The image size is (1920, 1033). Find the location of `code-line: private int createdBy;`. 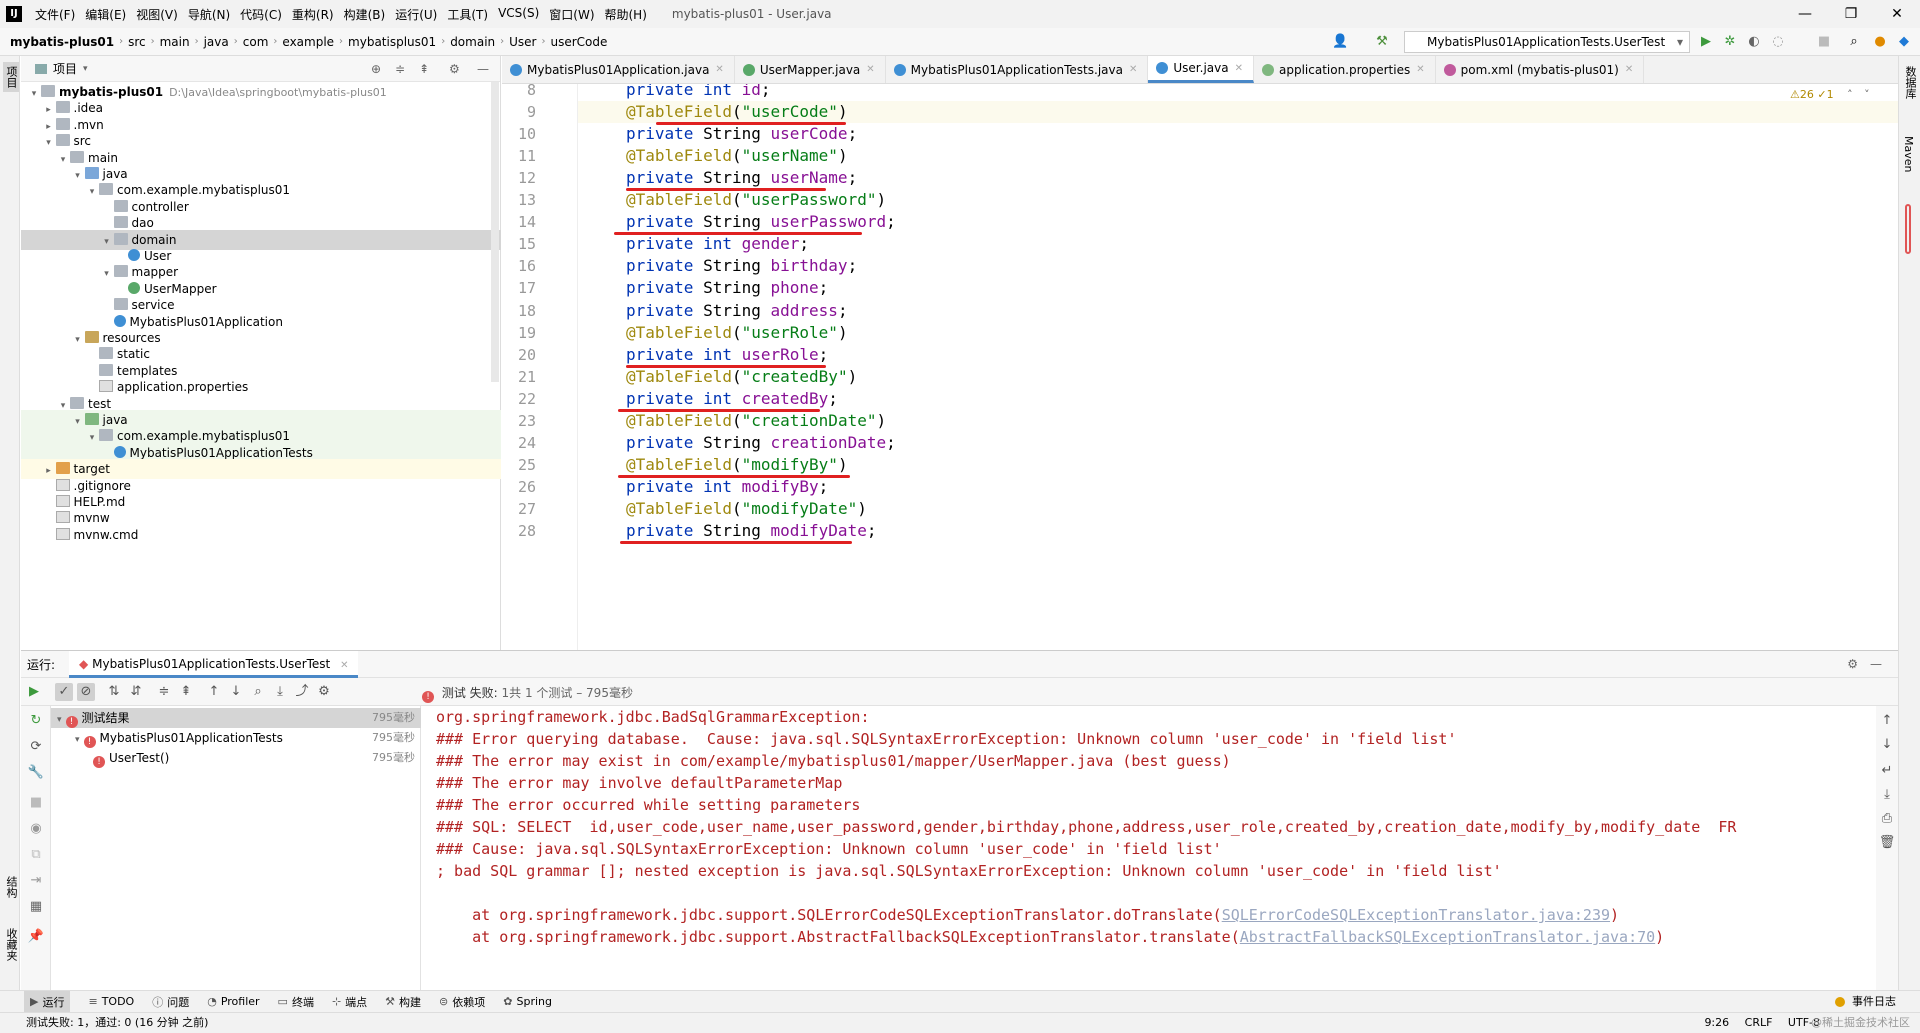

code-line: private int createdBy; is located at coordinates (1238, 399).